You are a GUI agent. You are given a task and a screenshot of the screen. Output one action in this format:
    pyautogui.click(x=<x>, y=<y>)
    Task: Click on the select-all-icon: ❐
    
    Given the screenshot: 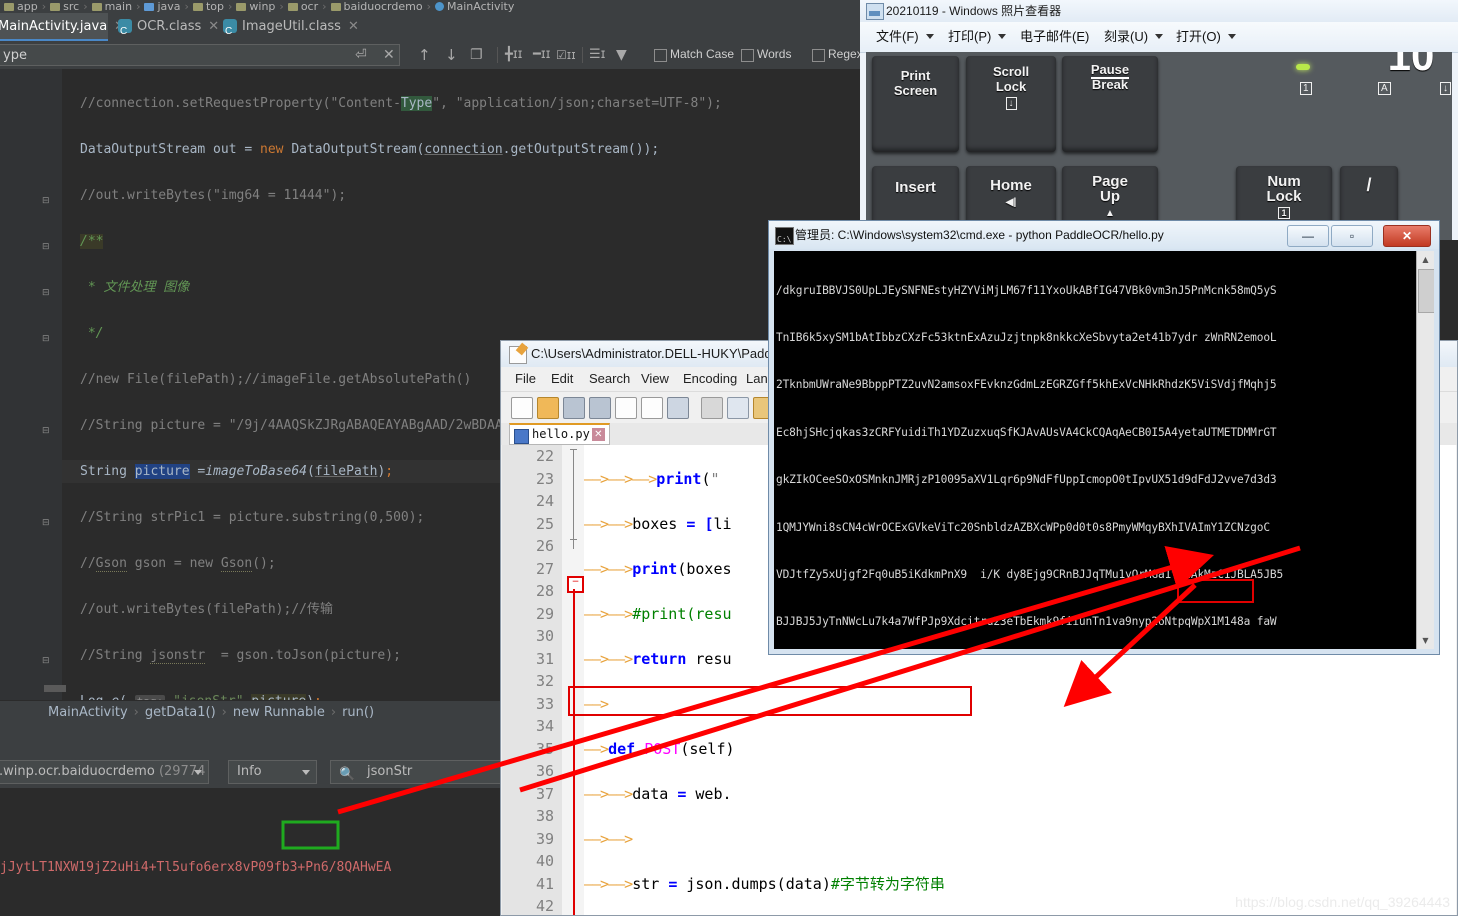 What is the action you would take?
    pyautogui.click(x=476, y=55)
    